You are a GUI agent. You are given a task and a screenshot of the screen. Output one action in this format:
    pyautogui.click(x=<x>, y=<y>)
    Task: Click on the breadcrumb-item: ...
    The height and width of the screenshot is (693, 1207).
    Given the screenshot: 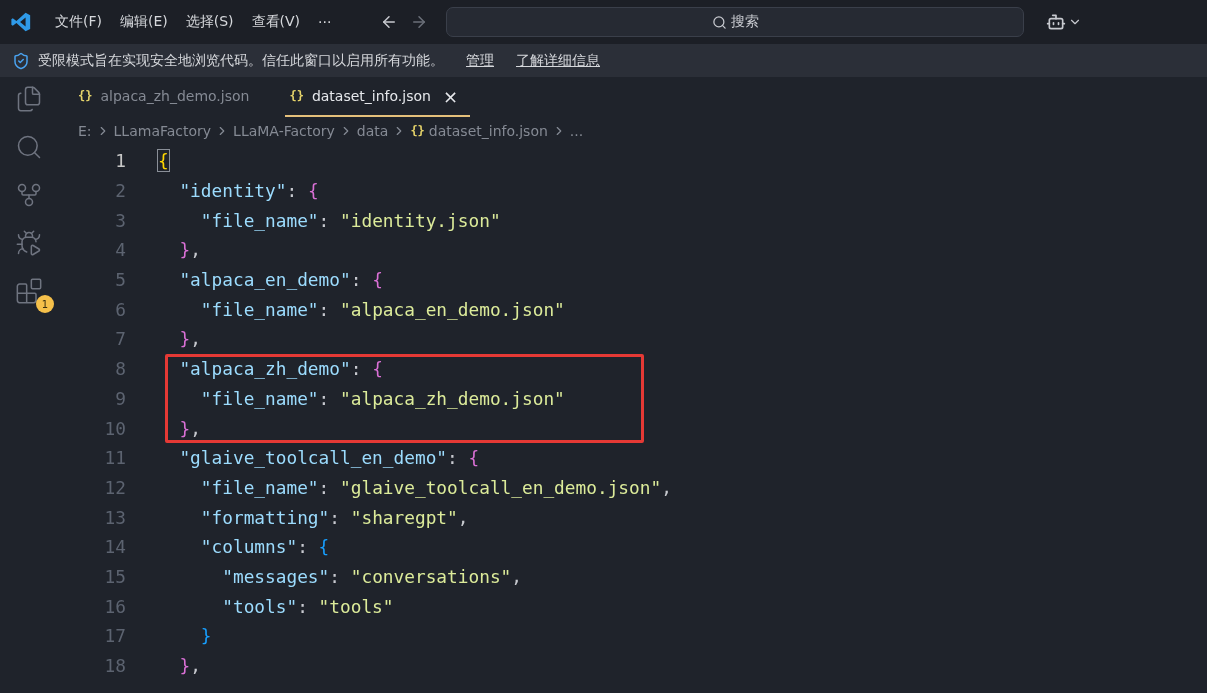 What is the action you would take?
    pyautogui.click(x=576, y=131)
    